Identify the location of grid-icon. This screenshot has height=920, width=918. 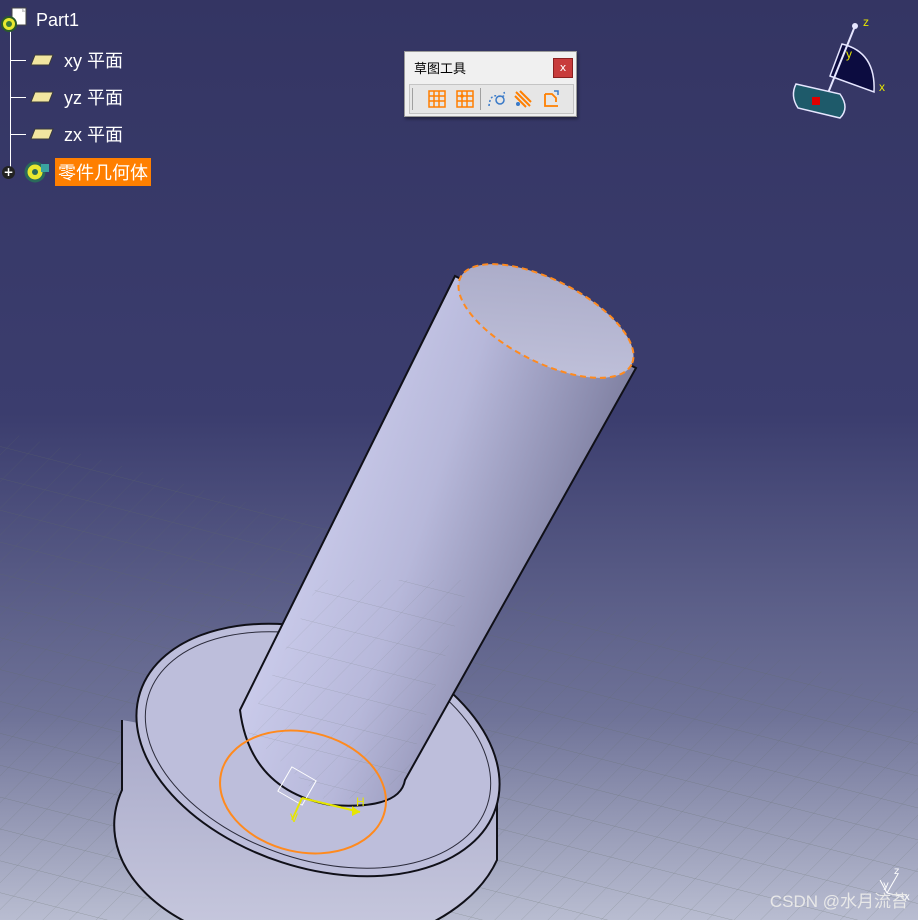
(437, 99).